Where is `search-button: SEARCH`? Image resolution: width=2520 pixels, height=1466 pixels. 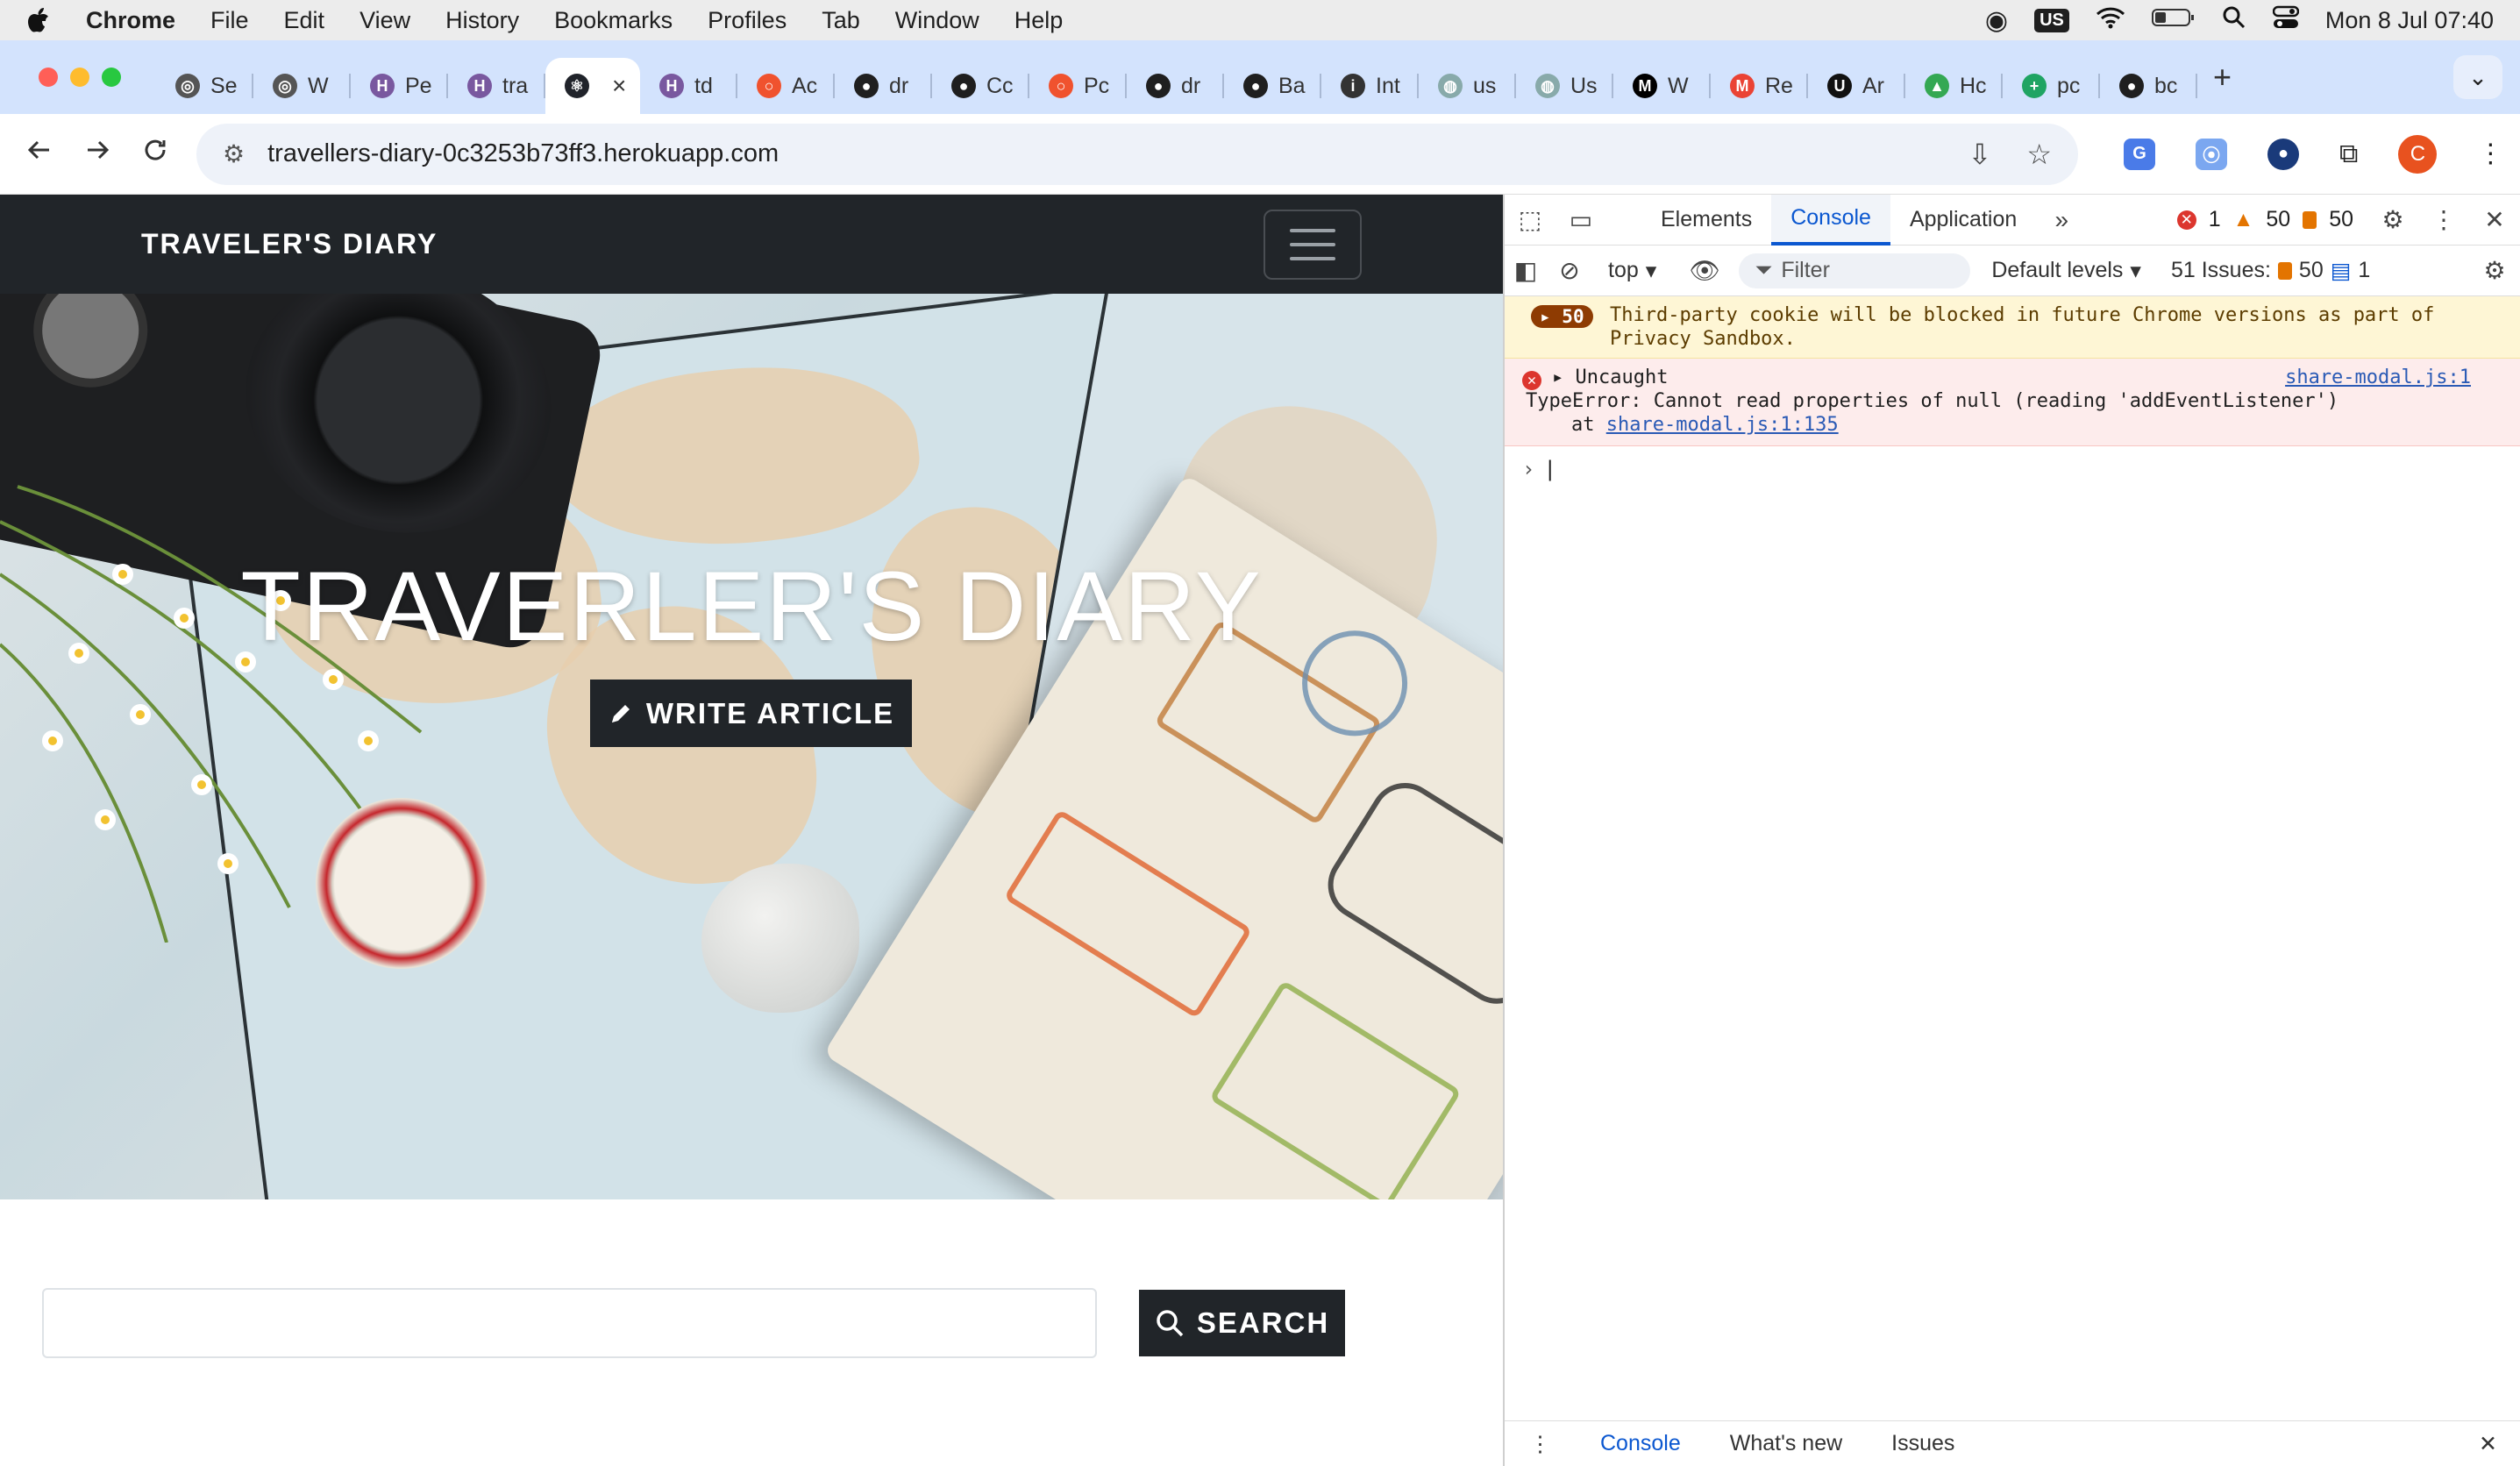
search-button: SEARCH is located at coordinates (1242, 1323).